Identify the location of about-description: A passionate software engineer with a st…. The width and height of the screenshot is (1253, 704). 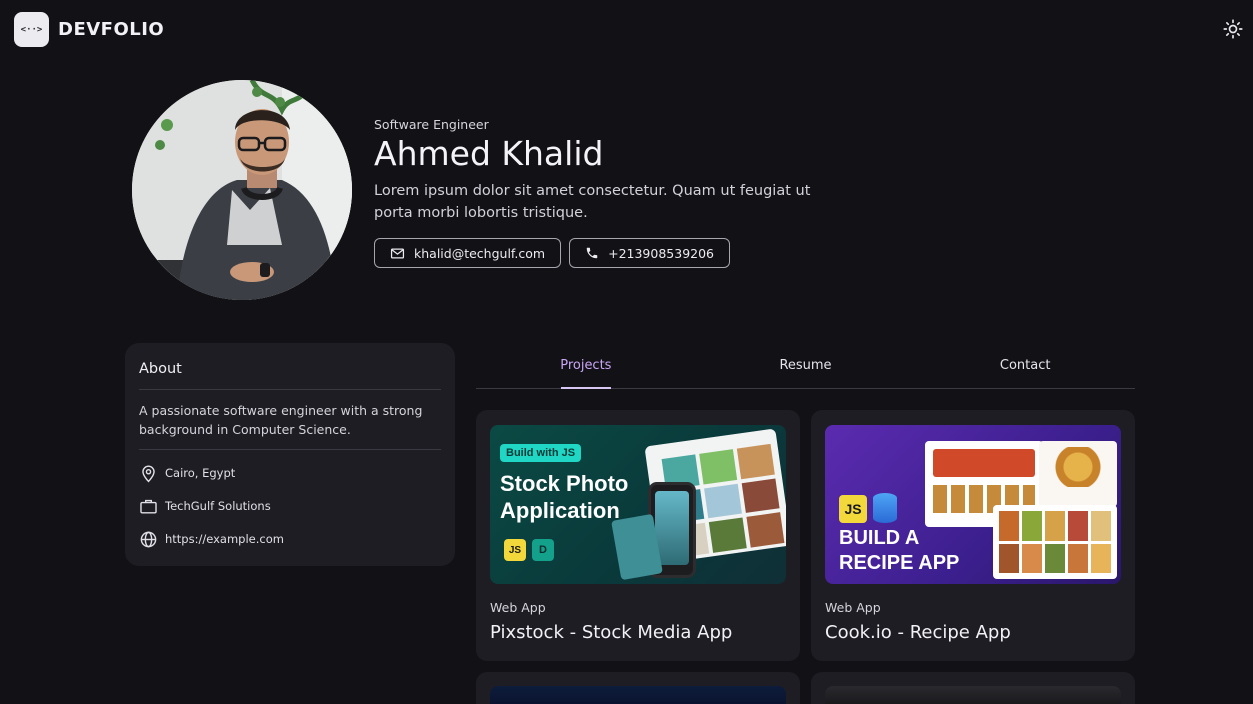
(281, 420).